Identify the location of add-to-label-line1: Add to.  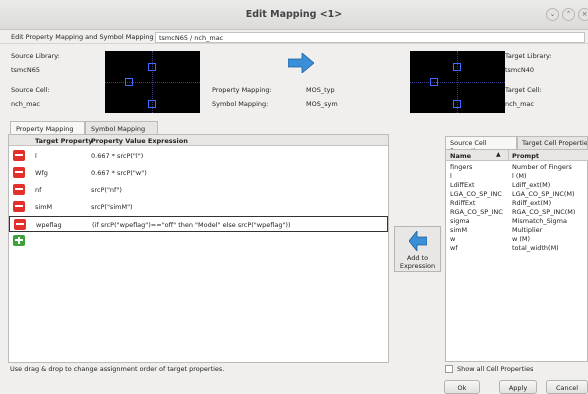
(417, 258).